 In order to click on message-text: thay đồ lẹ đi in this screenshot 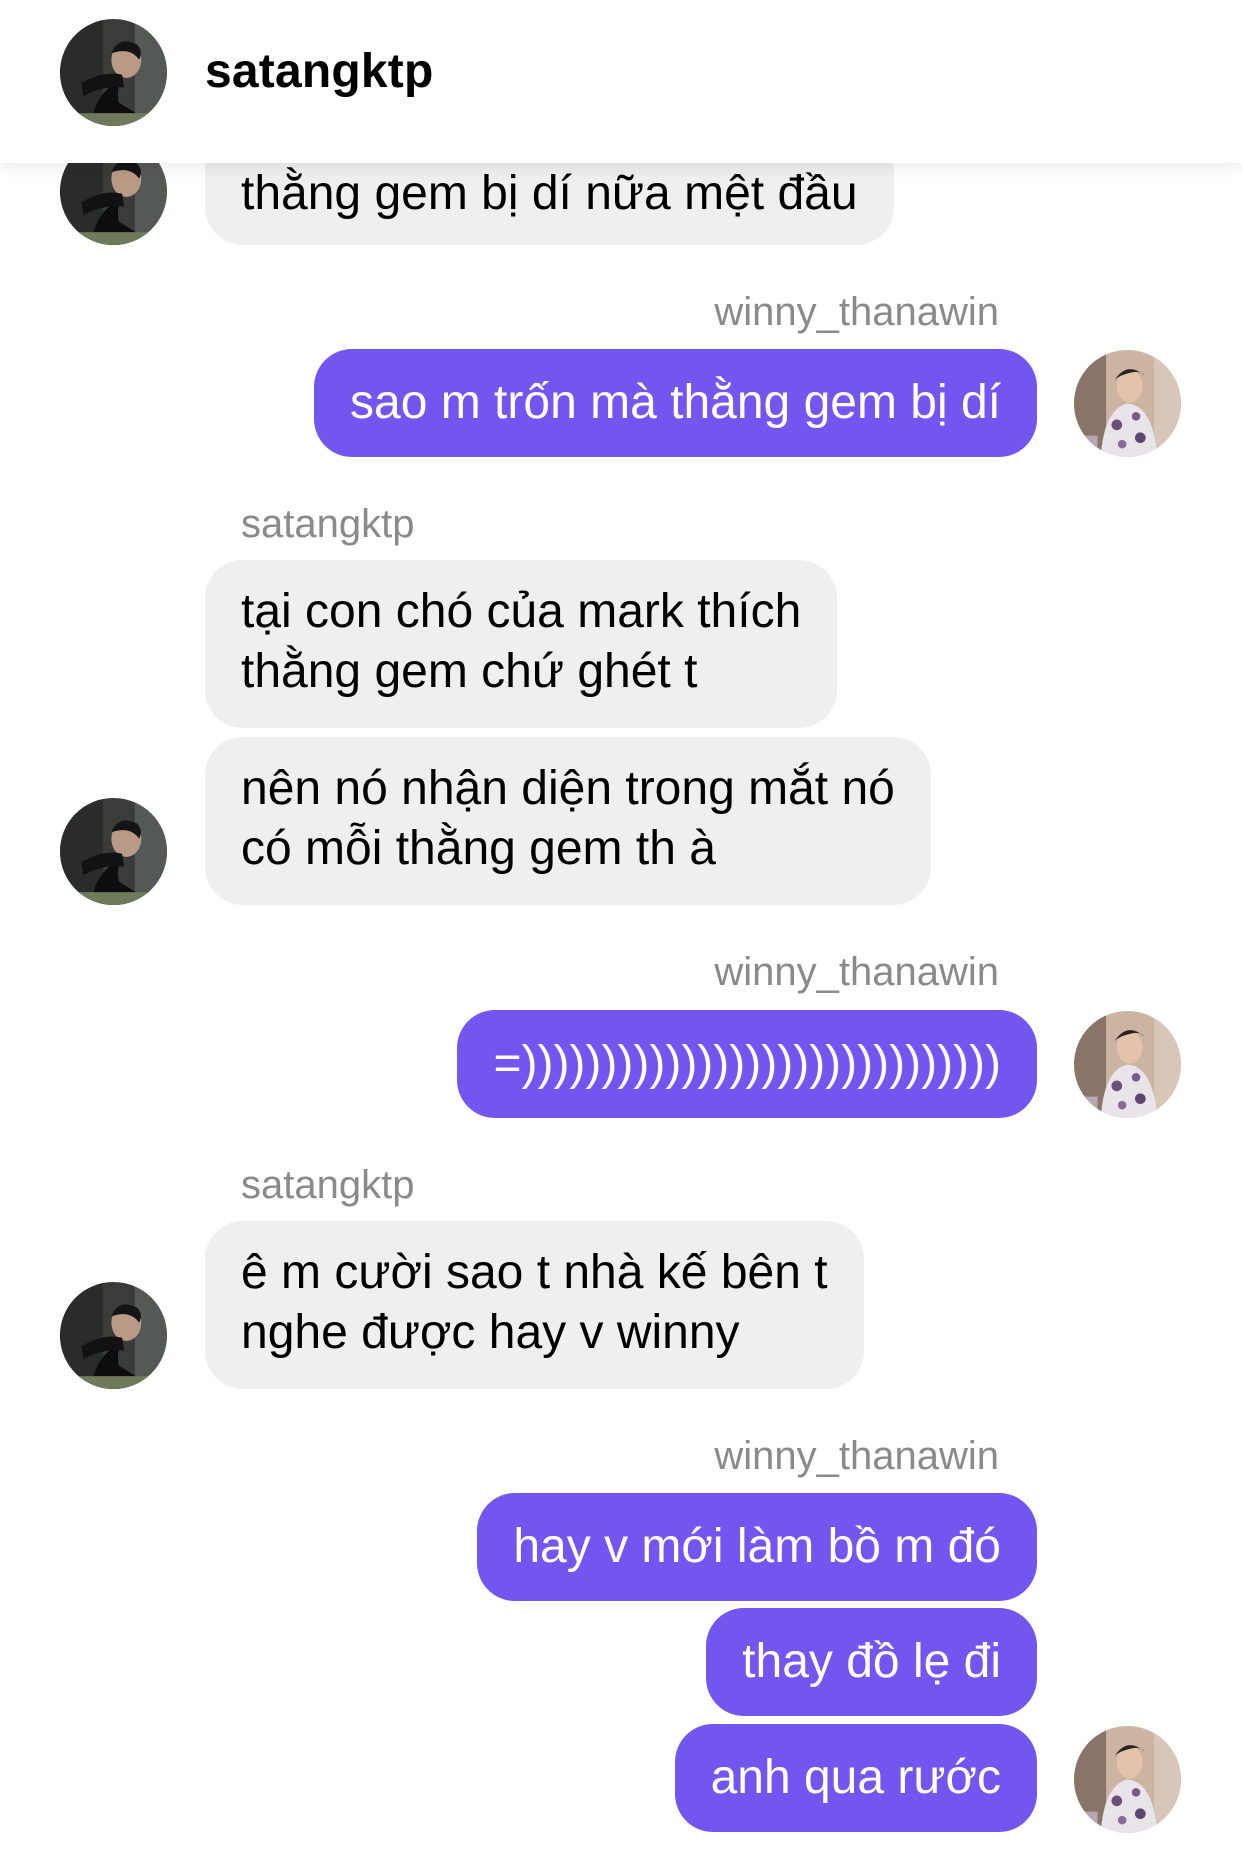, I will do `click(871, 1661)`.